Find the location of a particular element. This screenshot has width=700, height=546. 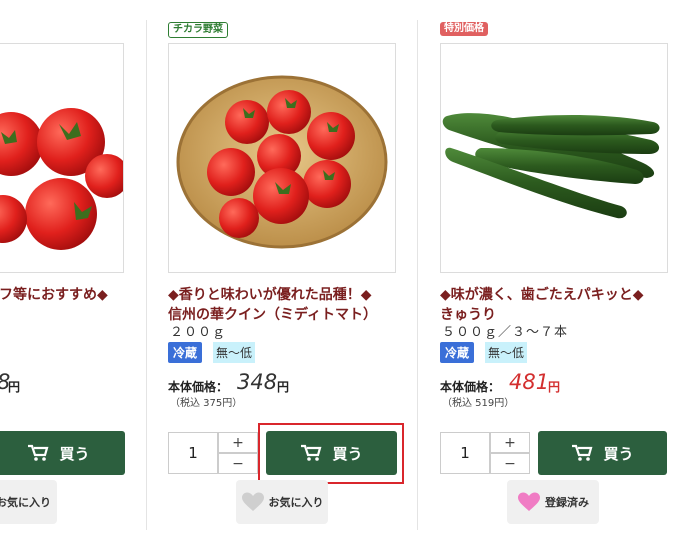

tax-included-price: （税込 375円） is located at coordinates (206, 403).